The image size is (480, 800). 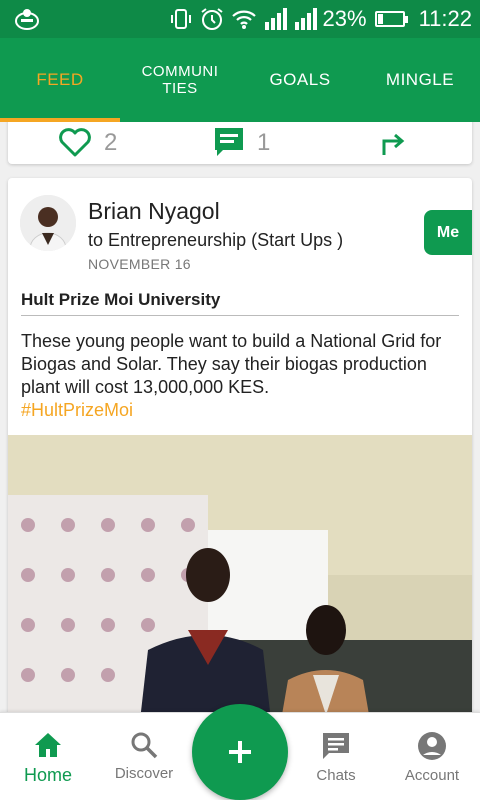 I want to click on post-card: 2 1, so click(x=240, y=143).